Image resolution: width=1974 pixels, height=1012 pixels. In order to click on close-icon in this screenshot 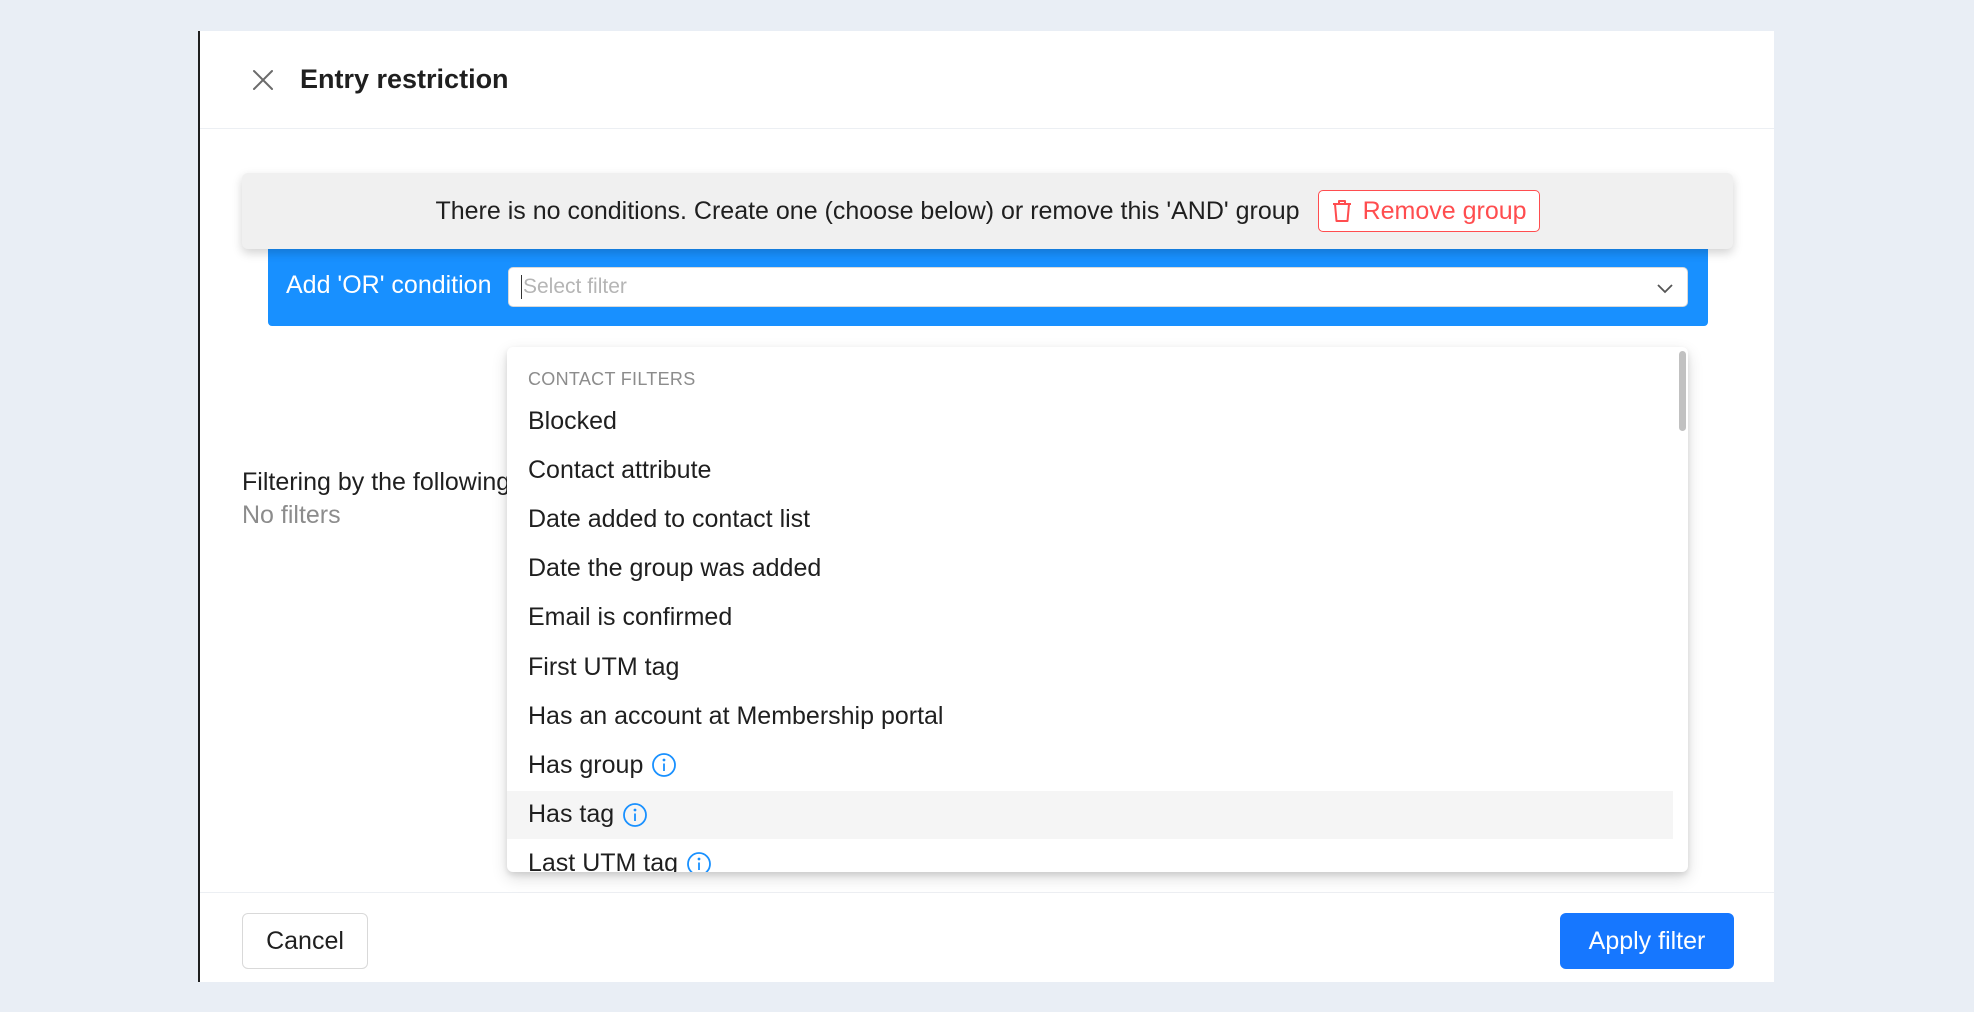, I will do `click(263, 80)`.